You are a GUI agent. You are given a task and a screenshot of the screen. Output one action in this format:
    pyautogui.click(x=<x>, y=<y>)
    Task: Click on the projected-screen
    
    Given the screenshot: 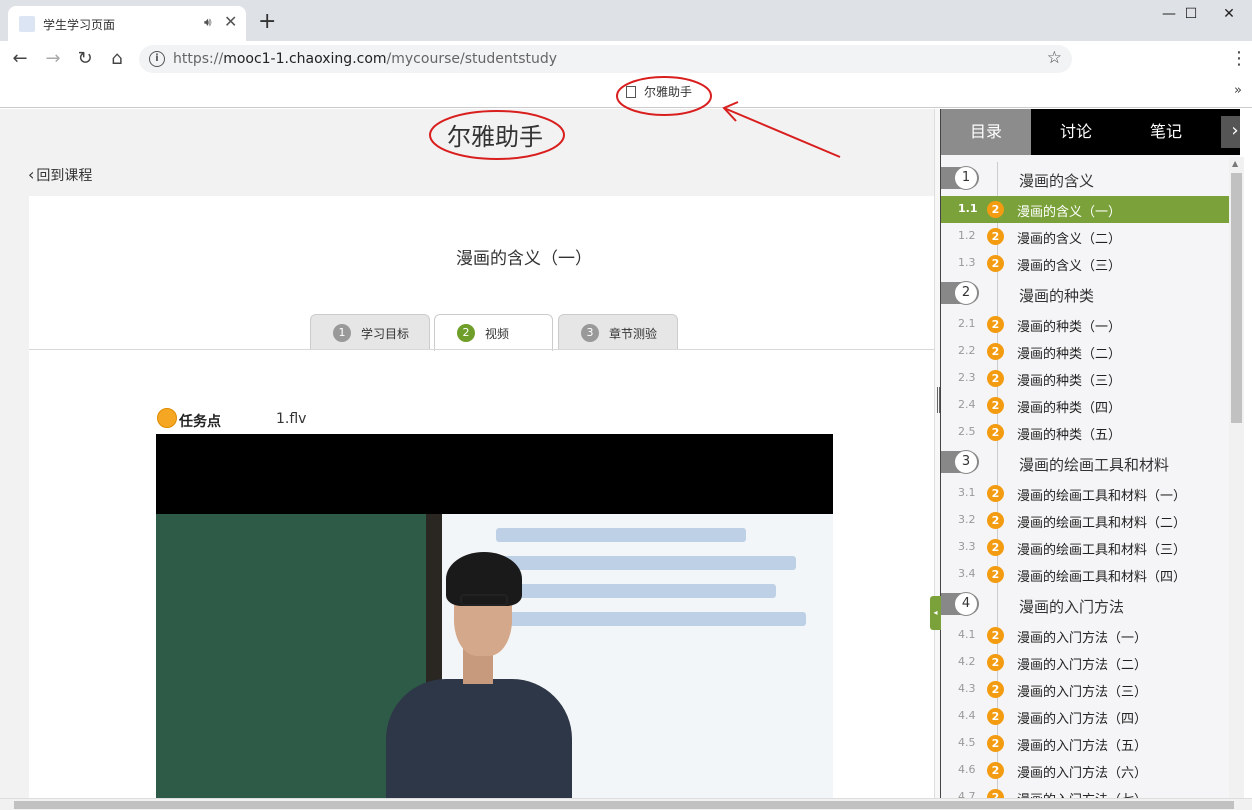 What is the action you would take?
    pyautogui.click(x=654, y=574)
    